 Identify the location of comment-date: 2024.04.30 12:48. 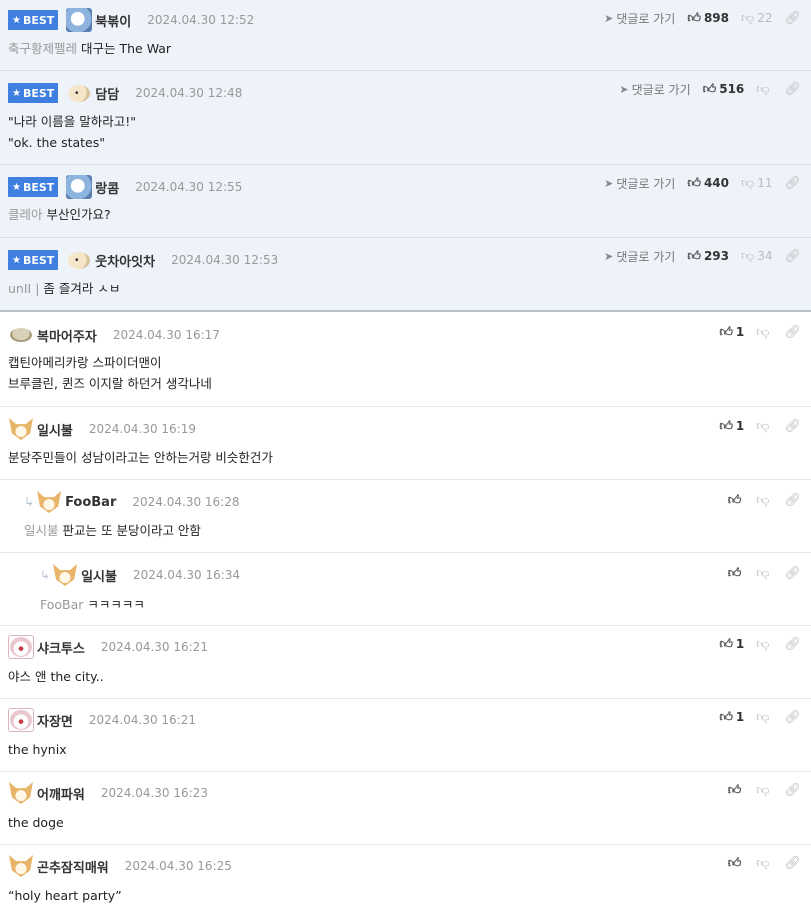
(189, 93).